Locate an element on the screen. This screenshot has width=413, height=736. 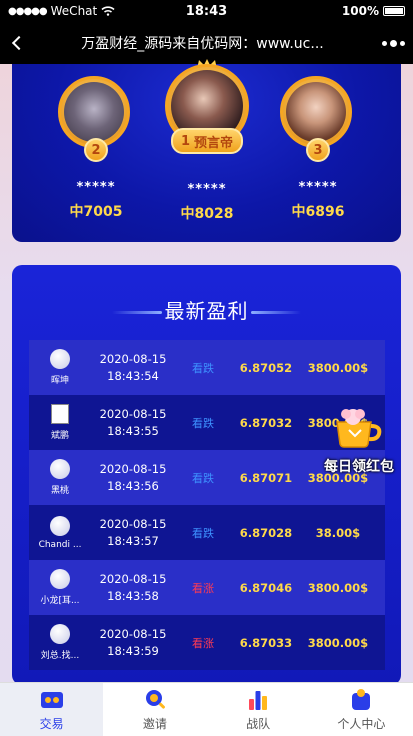
rank-number: 2 is located at coordinates (96, 150).